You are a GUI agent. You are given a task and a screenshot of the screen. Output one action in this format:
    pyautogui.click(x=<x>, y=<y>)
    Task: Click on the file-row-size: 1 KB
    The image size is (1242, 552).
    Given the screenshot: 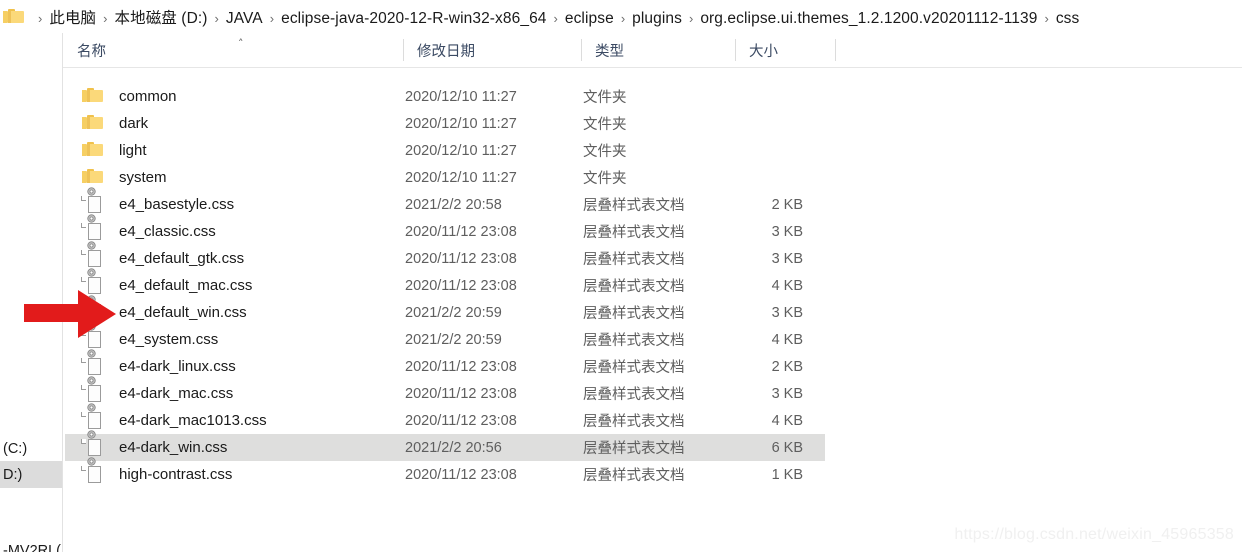 What is the action you would take?
    pyautogui.click(x=787, y=474)
    